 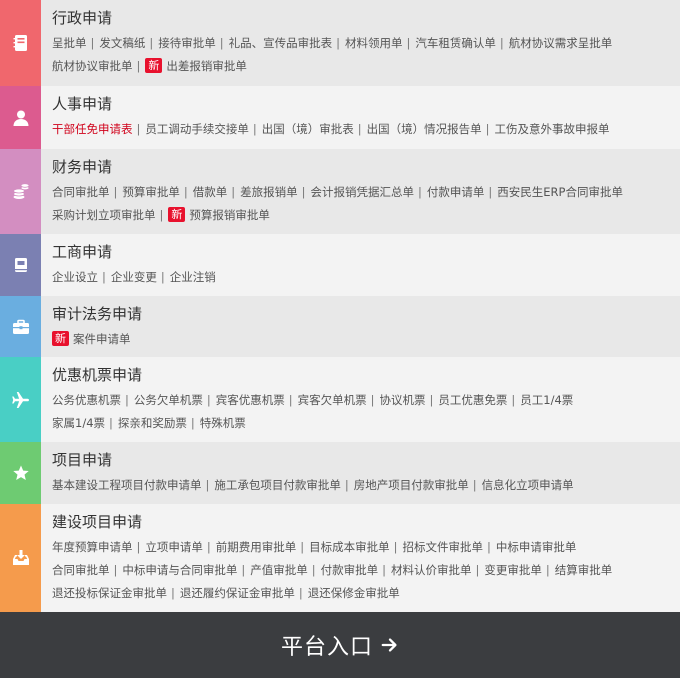 What do you see at coordinates (472, 400) in the screenshot?
I see `link-item: 员工优惠免票` at bounding box center [472, 400].